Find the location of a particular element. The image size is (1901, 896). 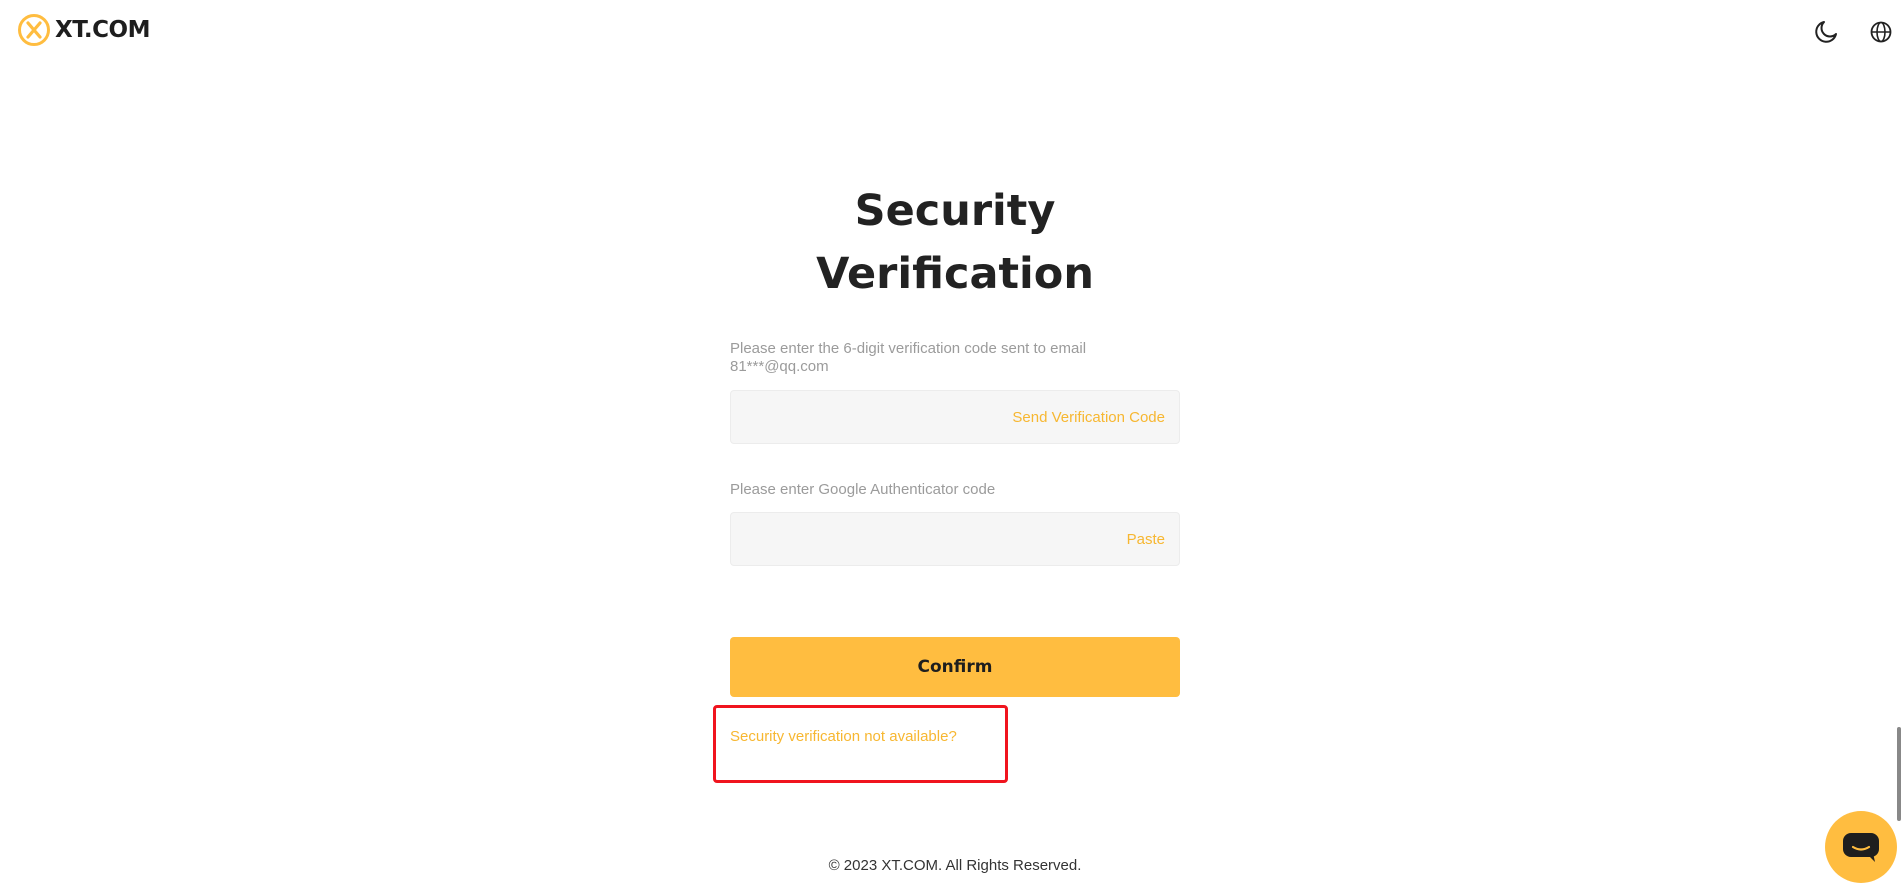

email-code-box: Send Verification Code is located at coordinates (955, 417).